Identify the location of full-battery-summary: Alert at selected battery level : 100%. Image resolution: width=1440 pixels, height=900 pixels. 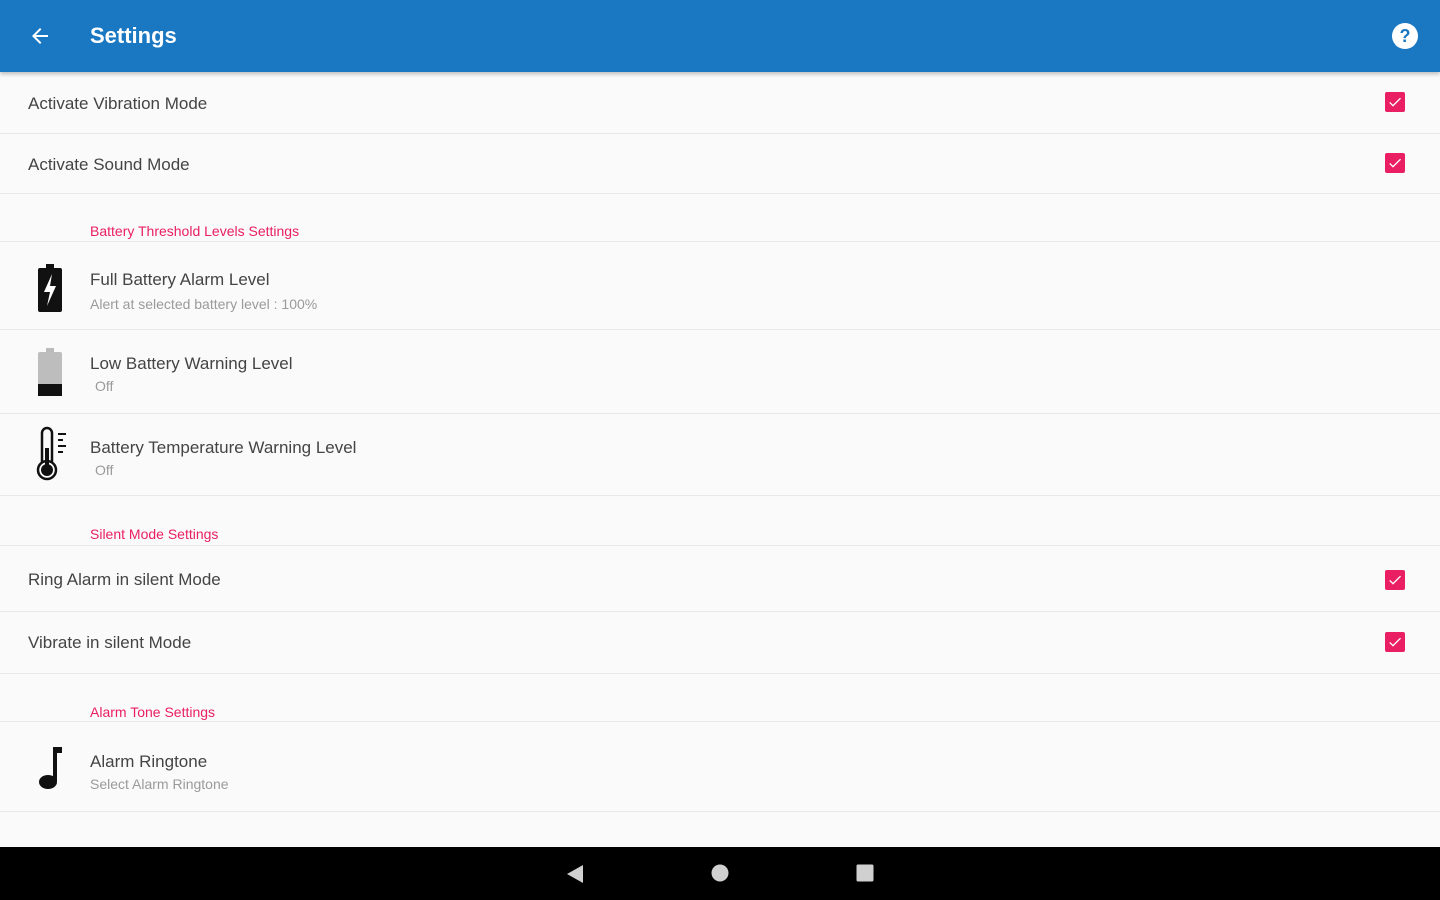
(204, 304).